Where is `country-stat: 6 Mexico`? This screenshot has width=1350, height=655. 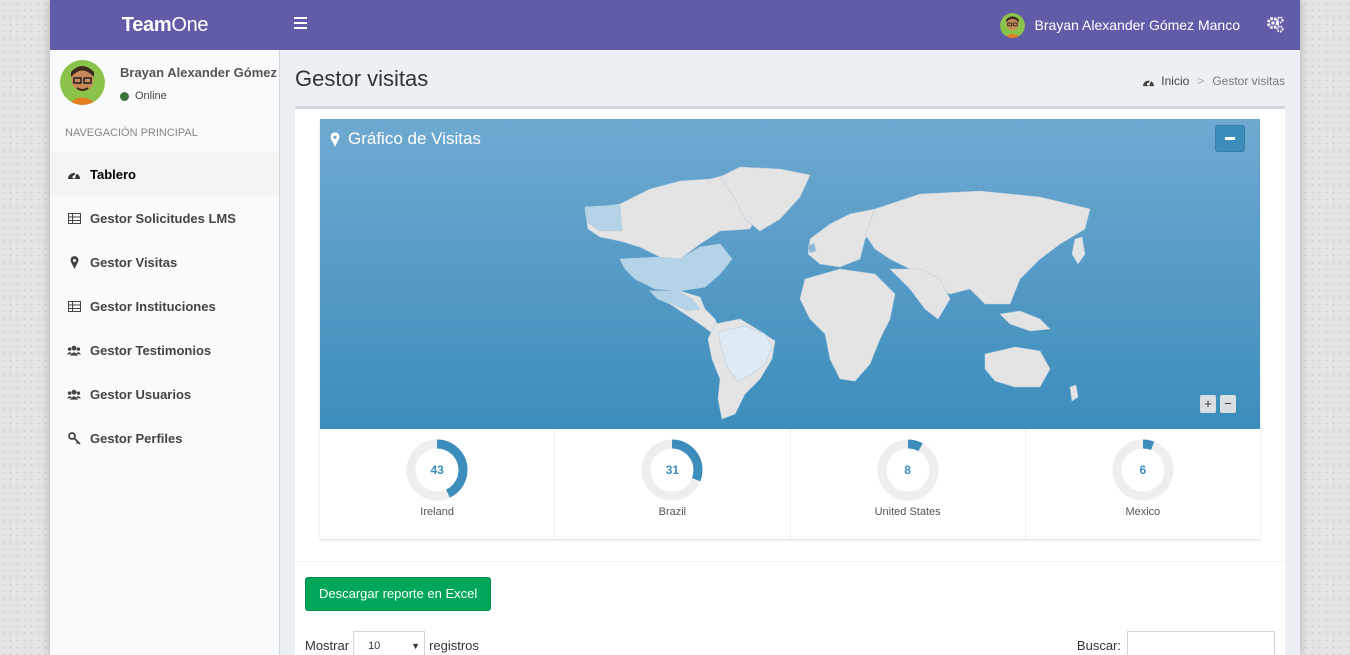 country-stat: 6 Mexico is located at coordinates (1143, 484).